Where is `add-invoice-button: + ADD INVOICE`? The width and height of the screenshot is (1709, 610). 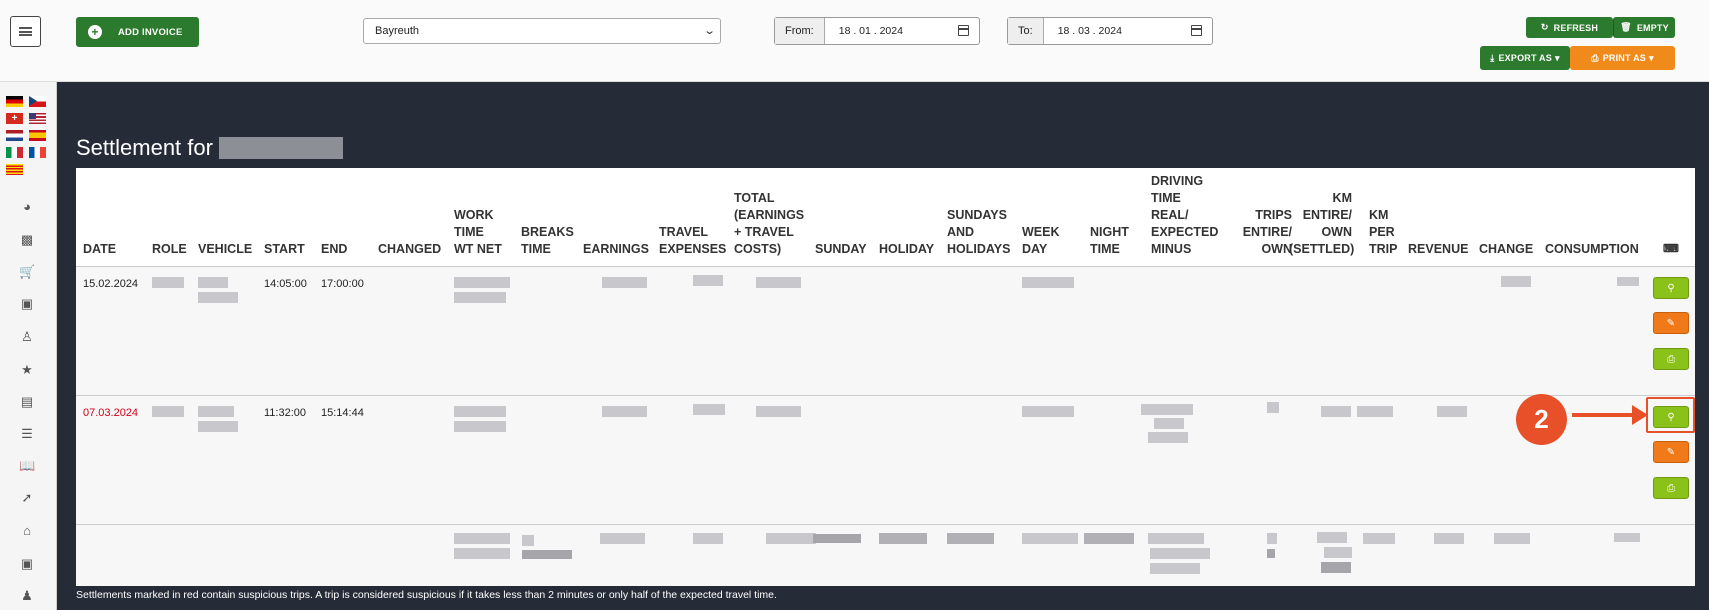
add-invoice-button: + ADD INVOICE is located at coordinates (137, 32).